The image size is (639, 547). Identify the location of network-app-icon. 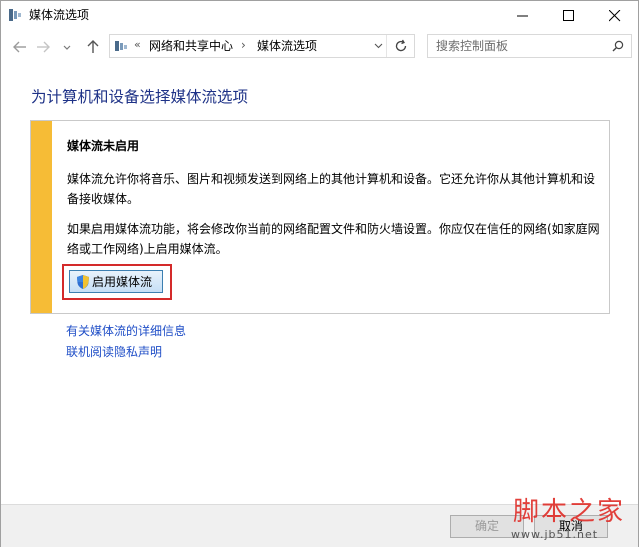
(15, 15).